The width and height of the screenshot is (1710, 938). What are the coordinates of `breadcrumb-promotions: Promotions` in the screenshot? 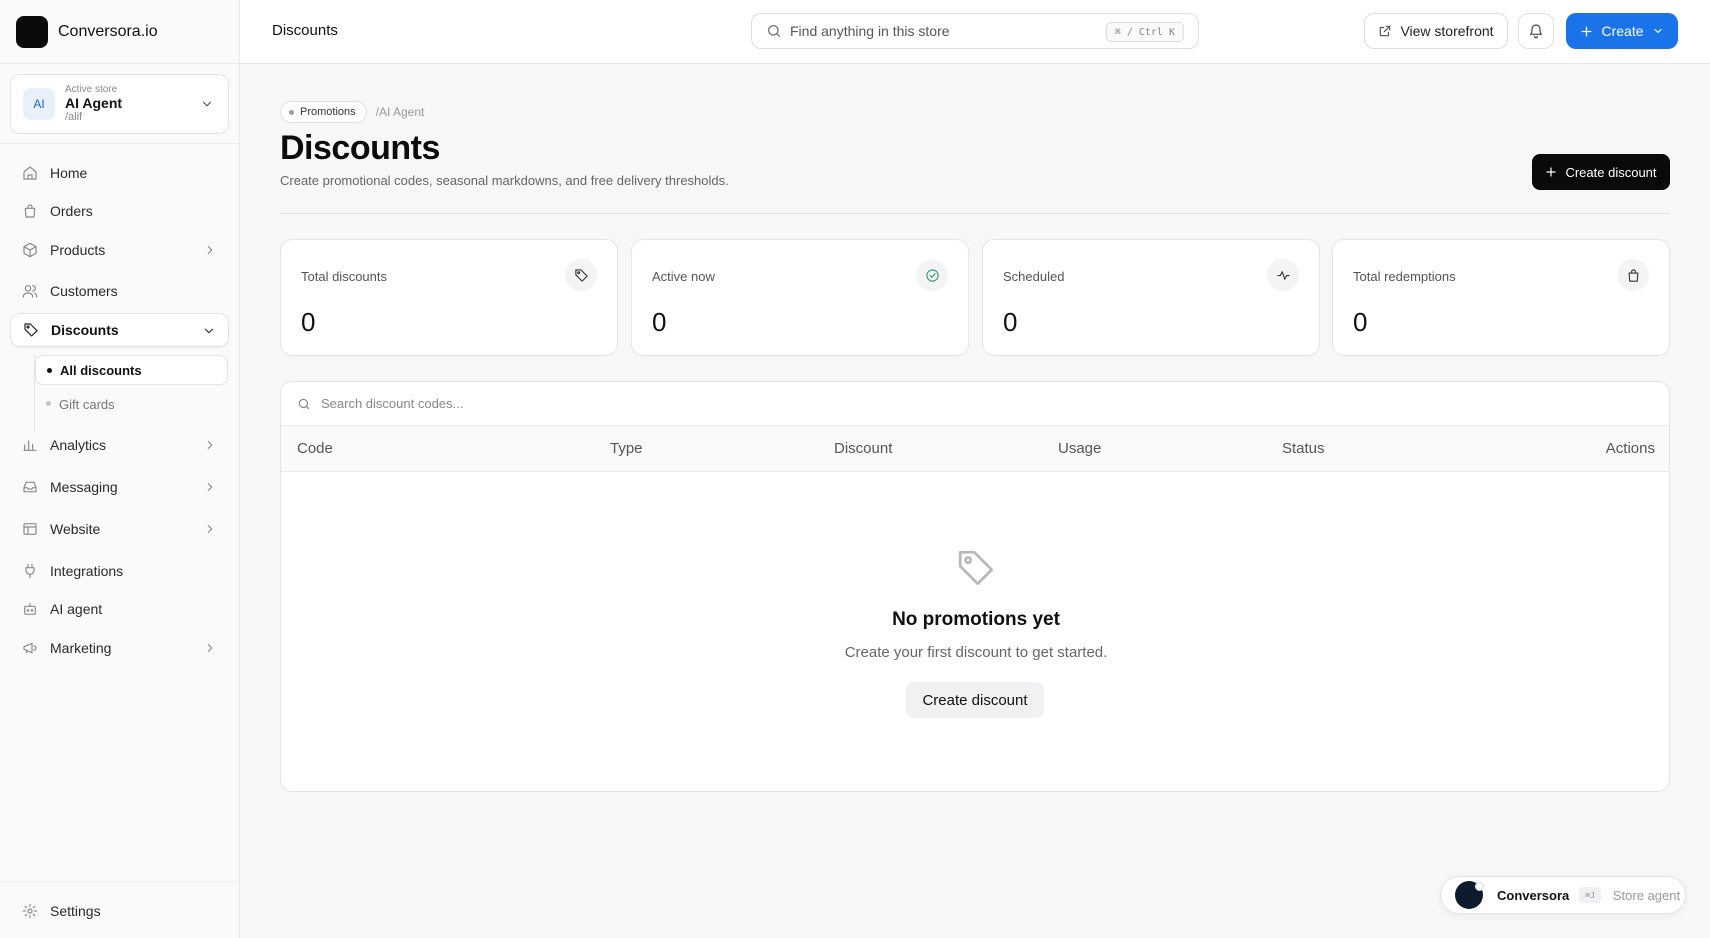 It's located at (323, 112).